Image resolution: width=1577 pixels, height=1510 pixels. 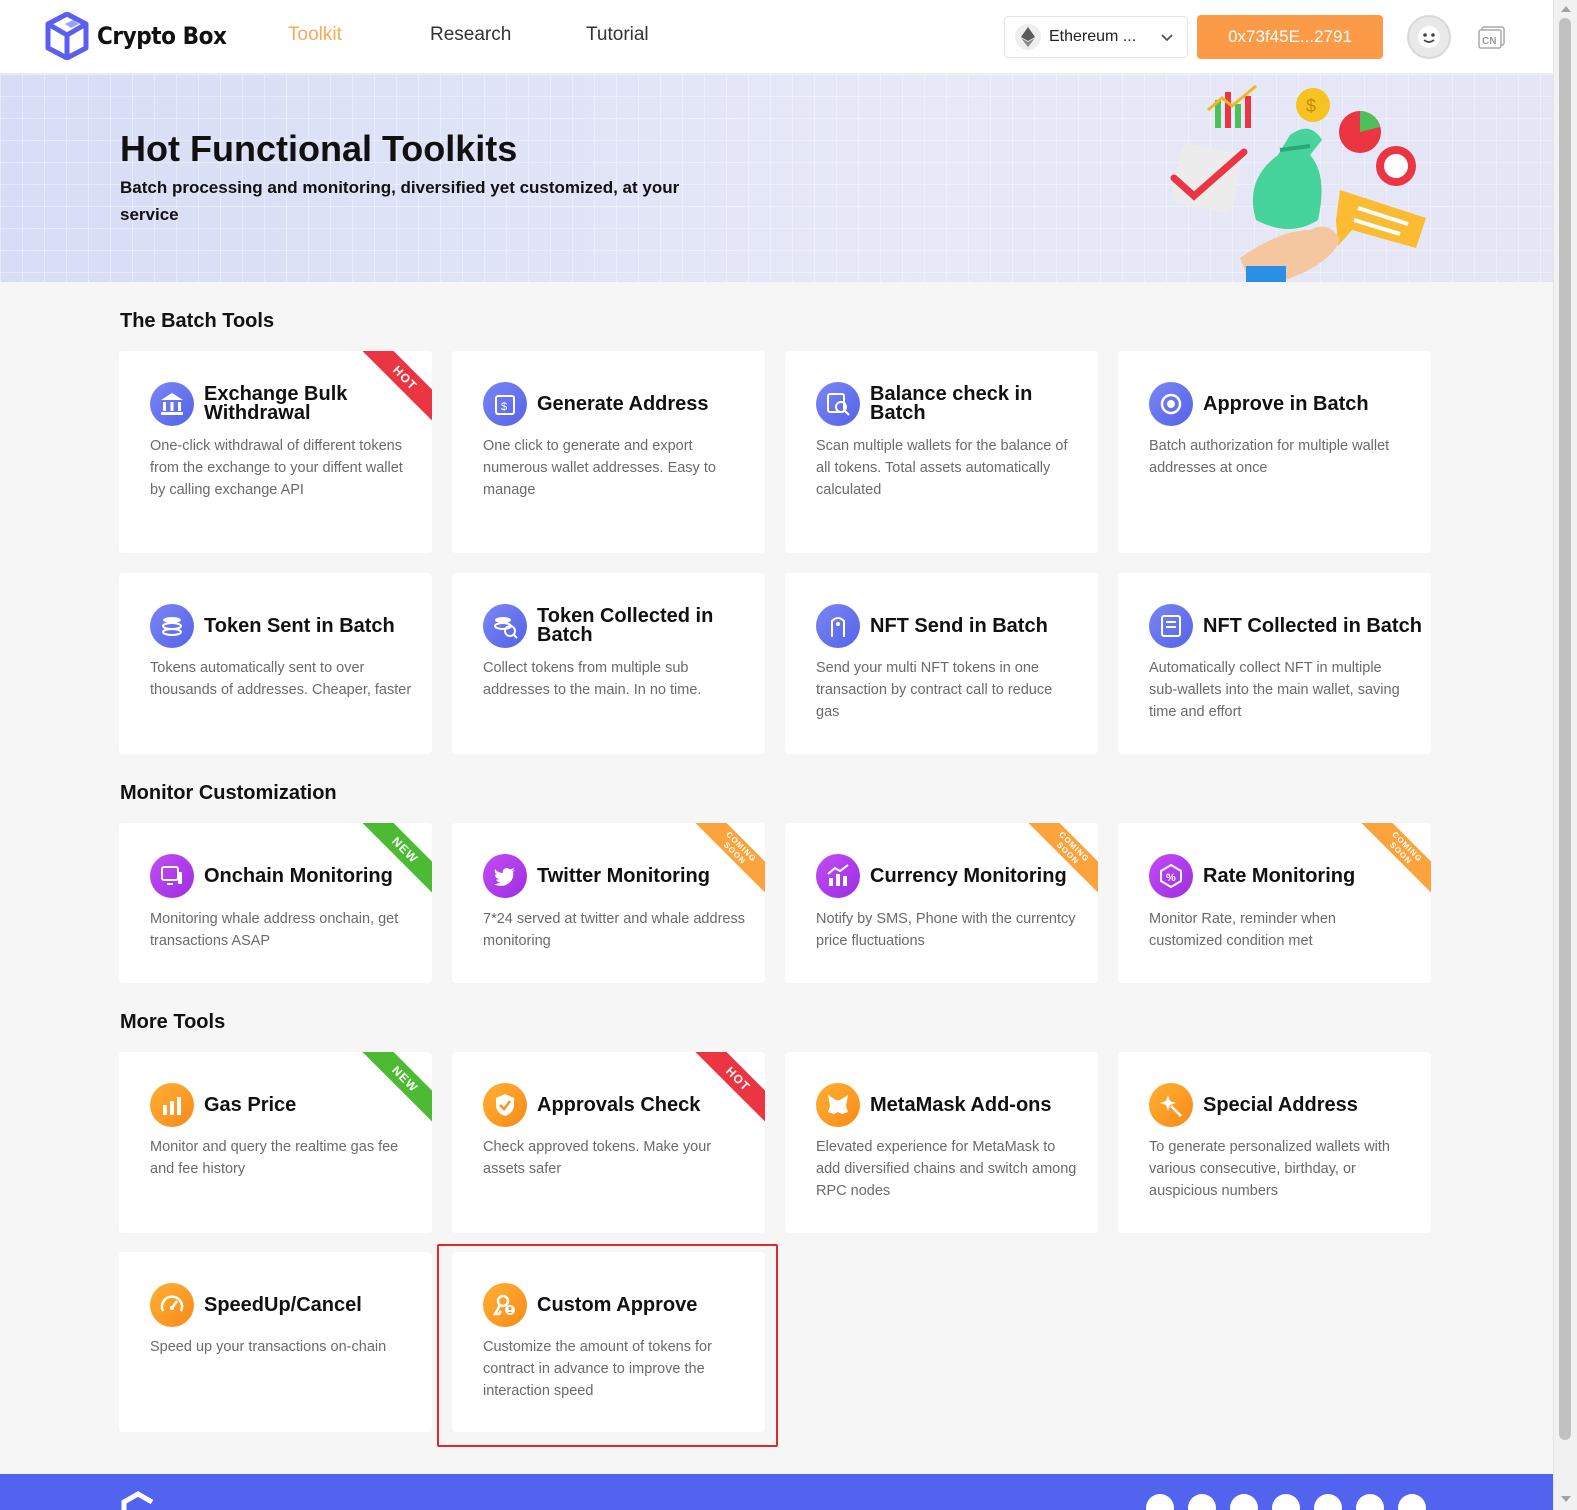 What do you see at coordinates (172, 404) in the screenshot?
I see `bank-icon` at bounding box center [172, 404].